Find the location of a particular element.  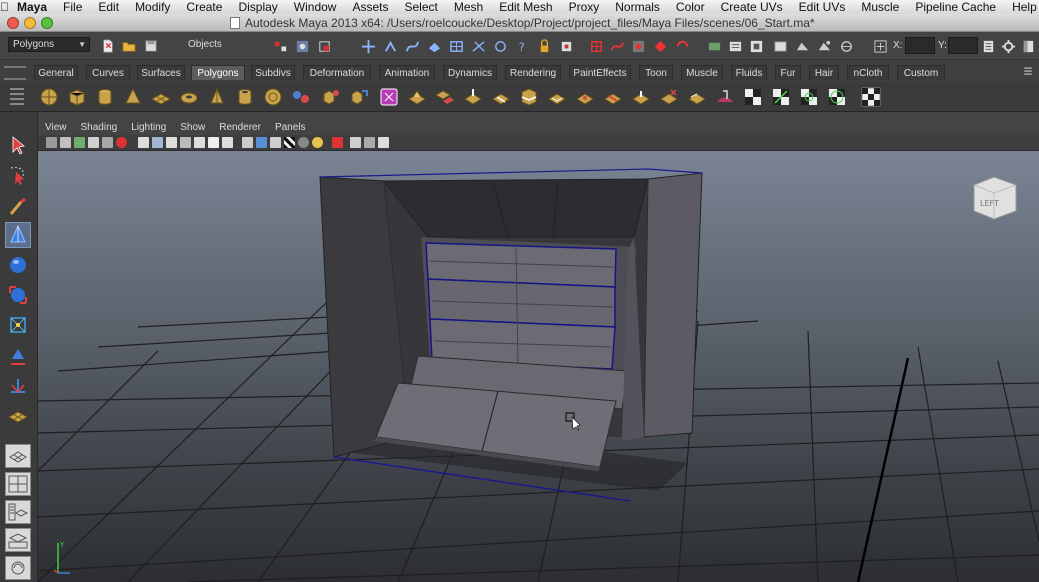

persp-outliner-layout-button is located at coordinates (18, 512).